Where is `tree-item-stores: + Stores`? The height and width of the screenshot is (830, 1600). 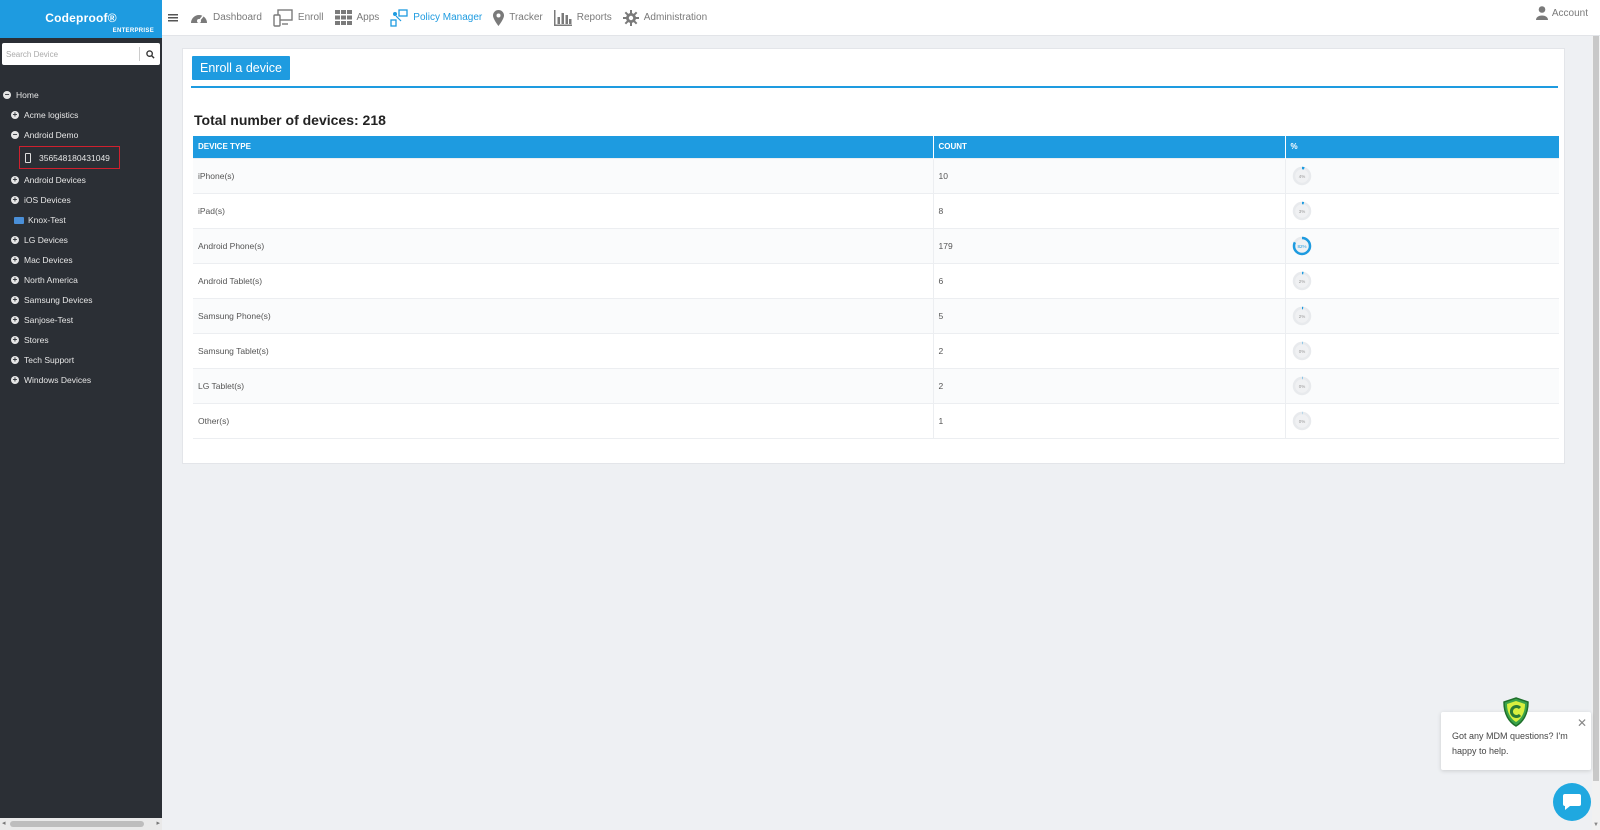 tree-item-stores: + Stores is located at coordinates (81, 340).